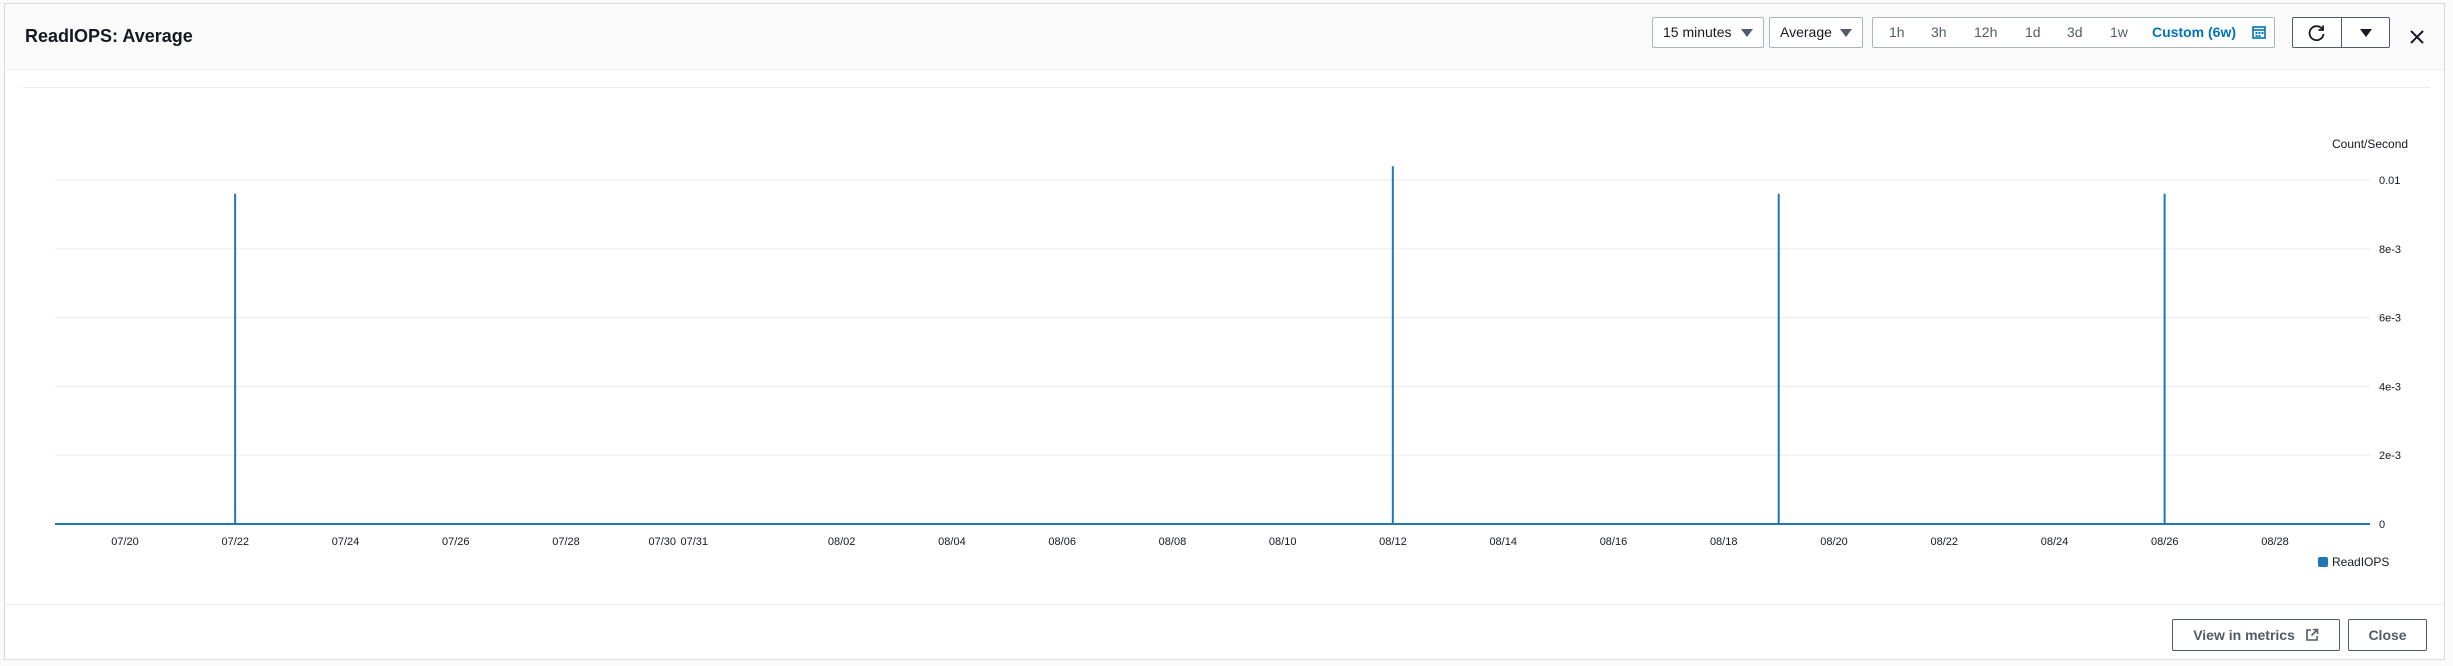 This screenshot has width=2453, height=666. Describe the element at coordinates (2387, 635) in the screenshot. I see `close-button: Close` at that location.